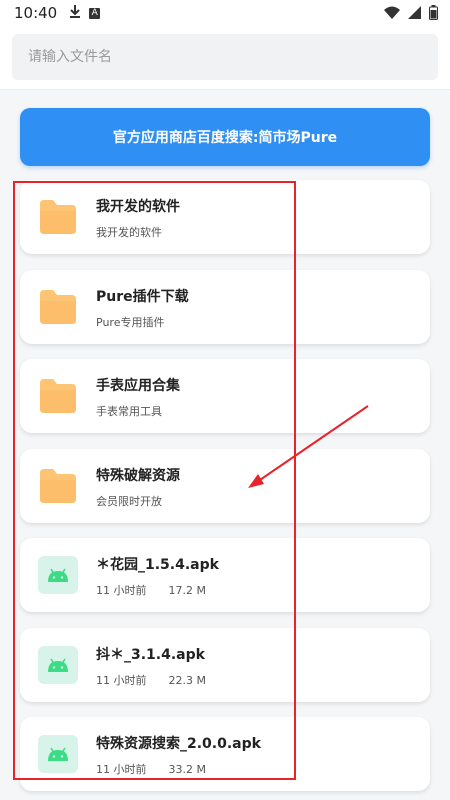  What do you see at coordinates (225, 754) in the screenshot?
I see `apk-list-item: 特殊资源搜索_2.0.0.apk 11 小时前 33.2 M` at bounding box center [225, 754].